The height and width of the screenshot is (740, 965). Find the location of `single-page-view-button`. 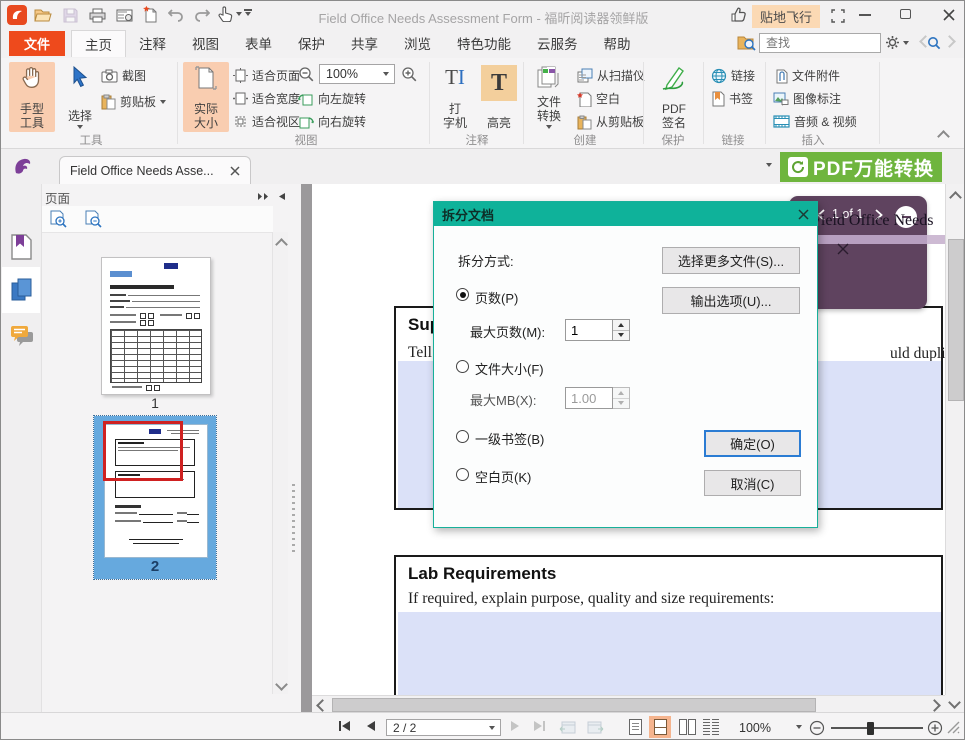

single-page-view-button is located at coordinates (635, 727).